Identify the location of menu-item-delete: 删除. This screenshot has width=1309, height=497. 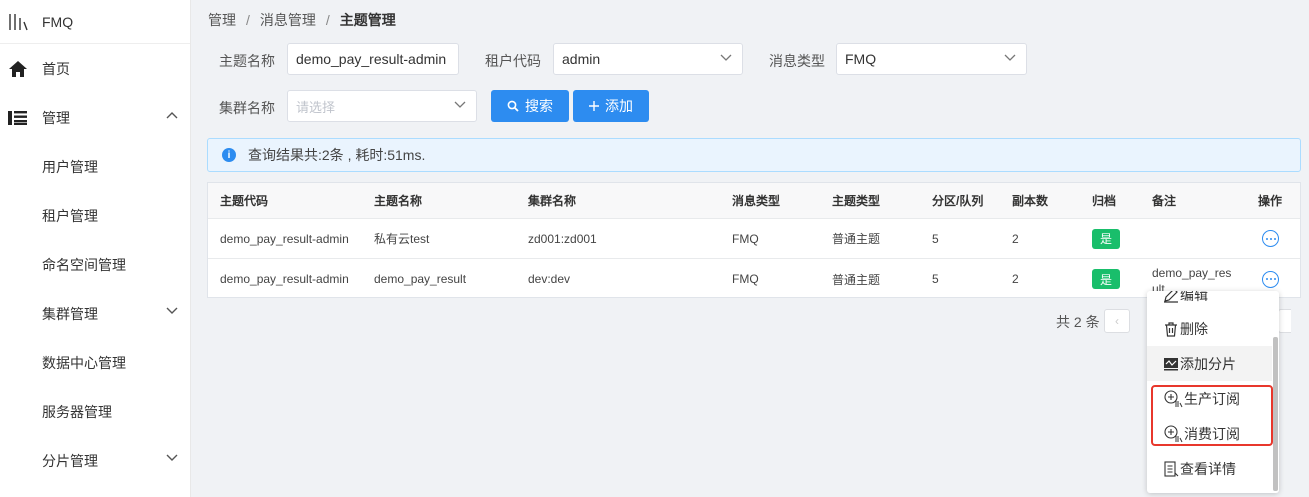
(1209, 328).